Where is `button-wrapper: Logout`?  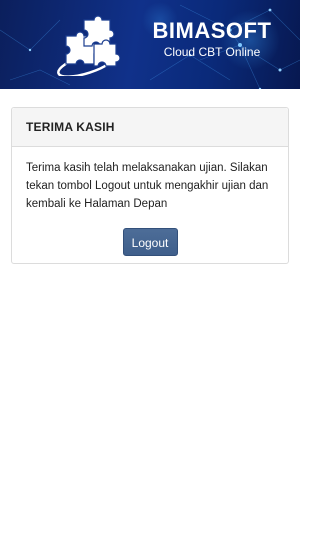 button-wrapper: Logout is located at coordinates (150, 242).